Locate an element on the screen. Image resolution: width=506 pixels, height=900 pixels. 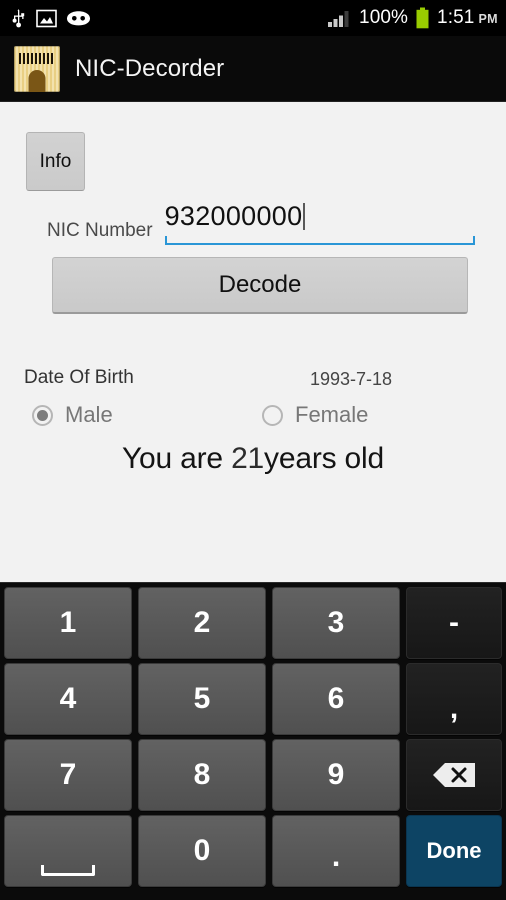
age-suffix: years old is located at coordinates (324, 458).